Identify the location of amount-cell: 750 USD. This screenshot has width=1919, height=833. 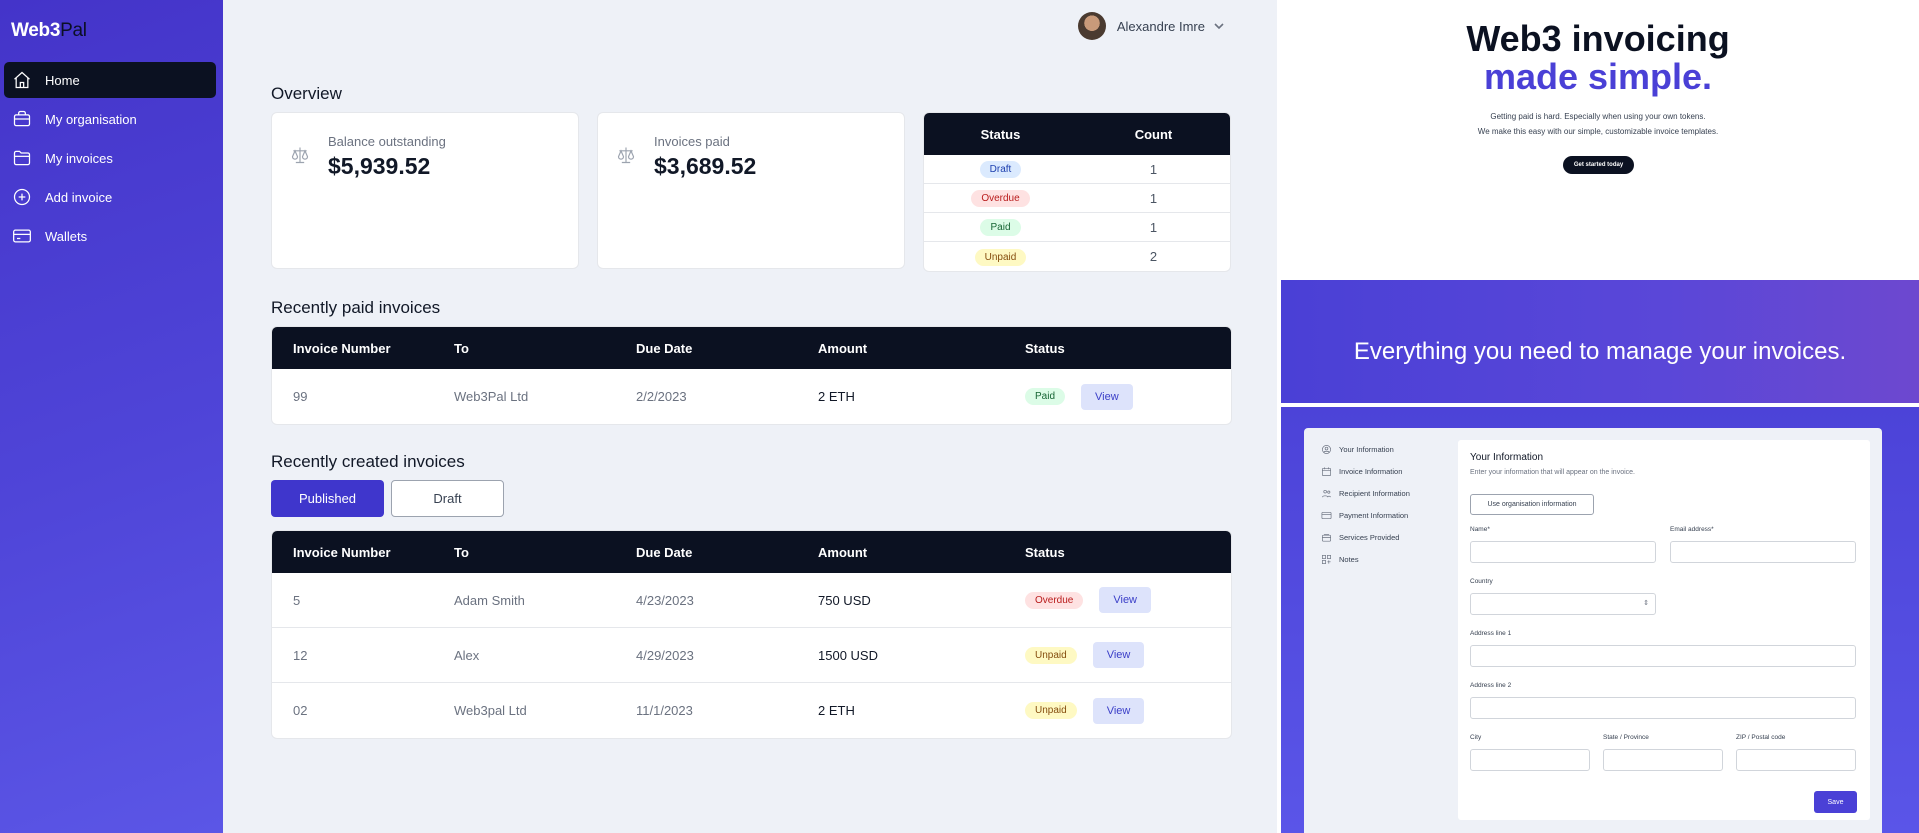
(844, 600).